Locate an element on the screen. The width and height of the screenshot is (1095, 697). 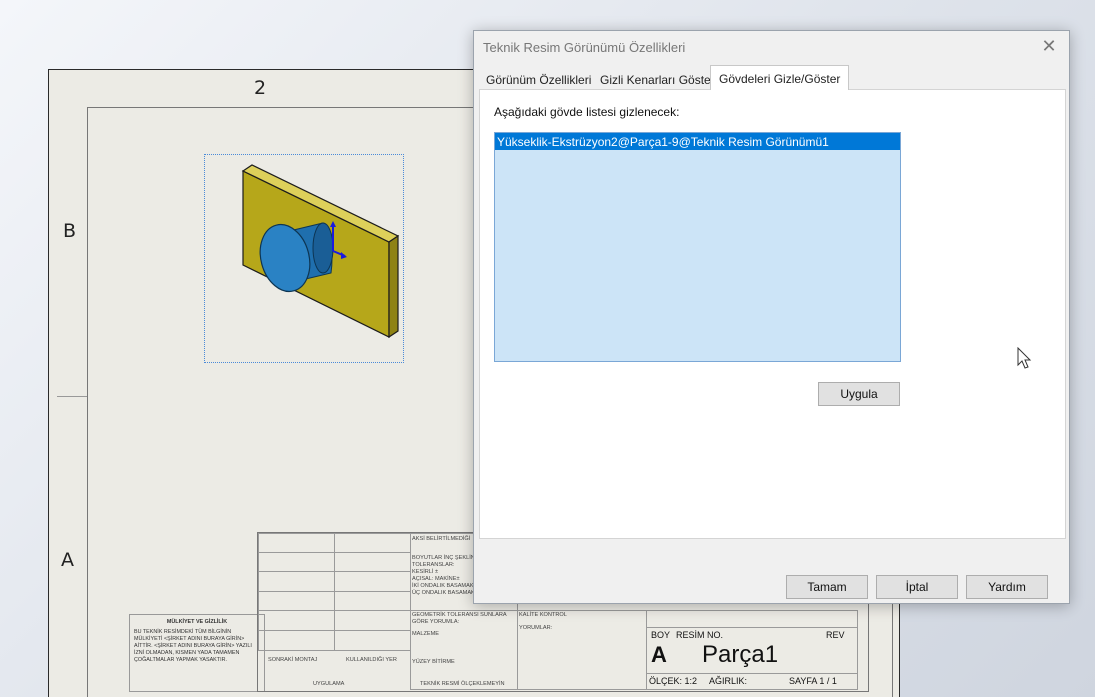
part-model-image is located at coordinates (320, 251).